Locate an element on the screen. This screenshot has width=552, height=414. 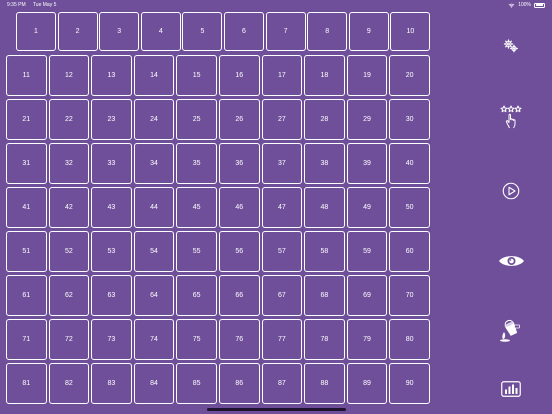
play-icon is located at coordinates (511, 191).